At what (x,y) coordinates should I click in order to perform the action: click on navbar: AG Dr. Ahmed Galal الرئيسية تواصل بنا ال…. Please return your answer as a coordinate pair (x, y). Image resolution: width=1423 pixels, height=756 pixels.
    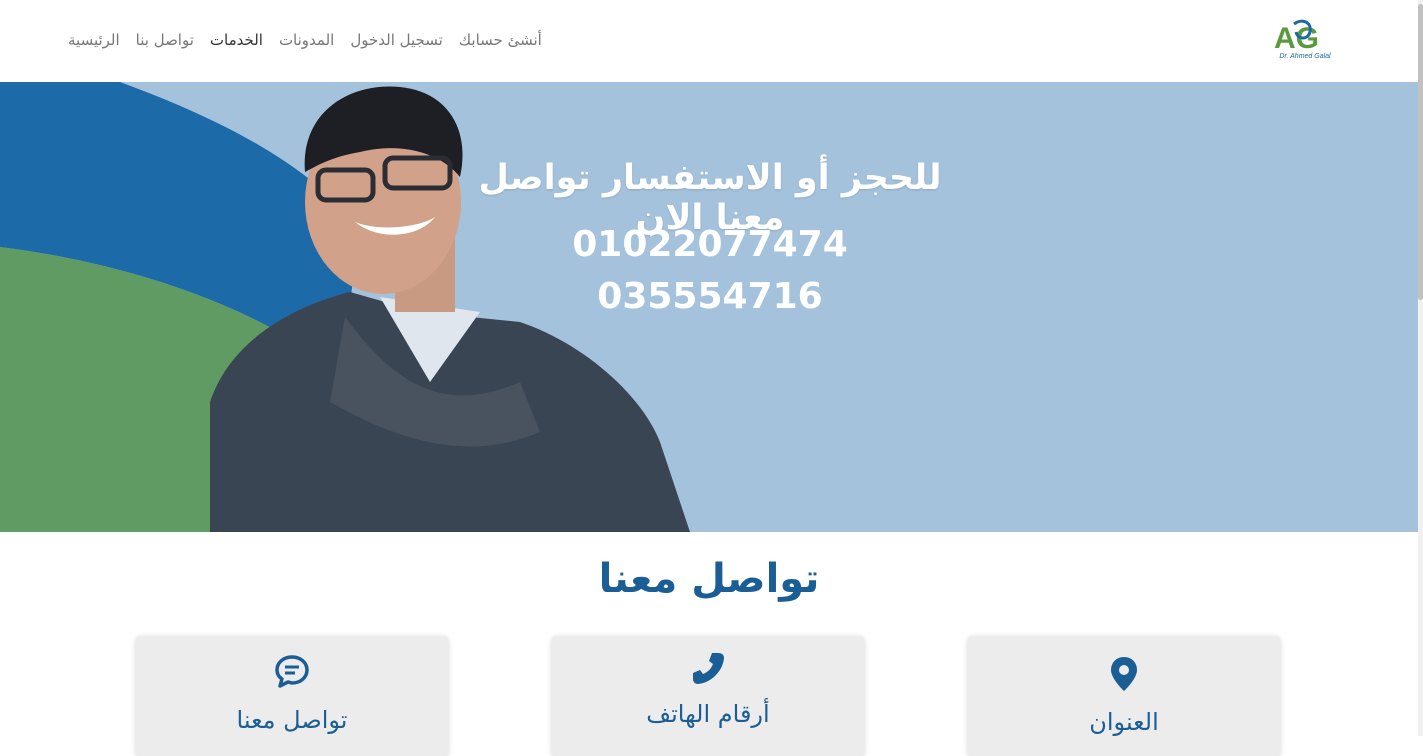
    Looking at the image, I should click on (709, 41).